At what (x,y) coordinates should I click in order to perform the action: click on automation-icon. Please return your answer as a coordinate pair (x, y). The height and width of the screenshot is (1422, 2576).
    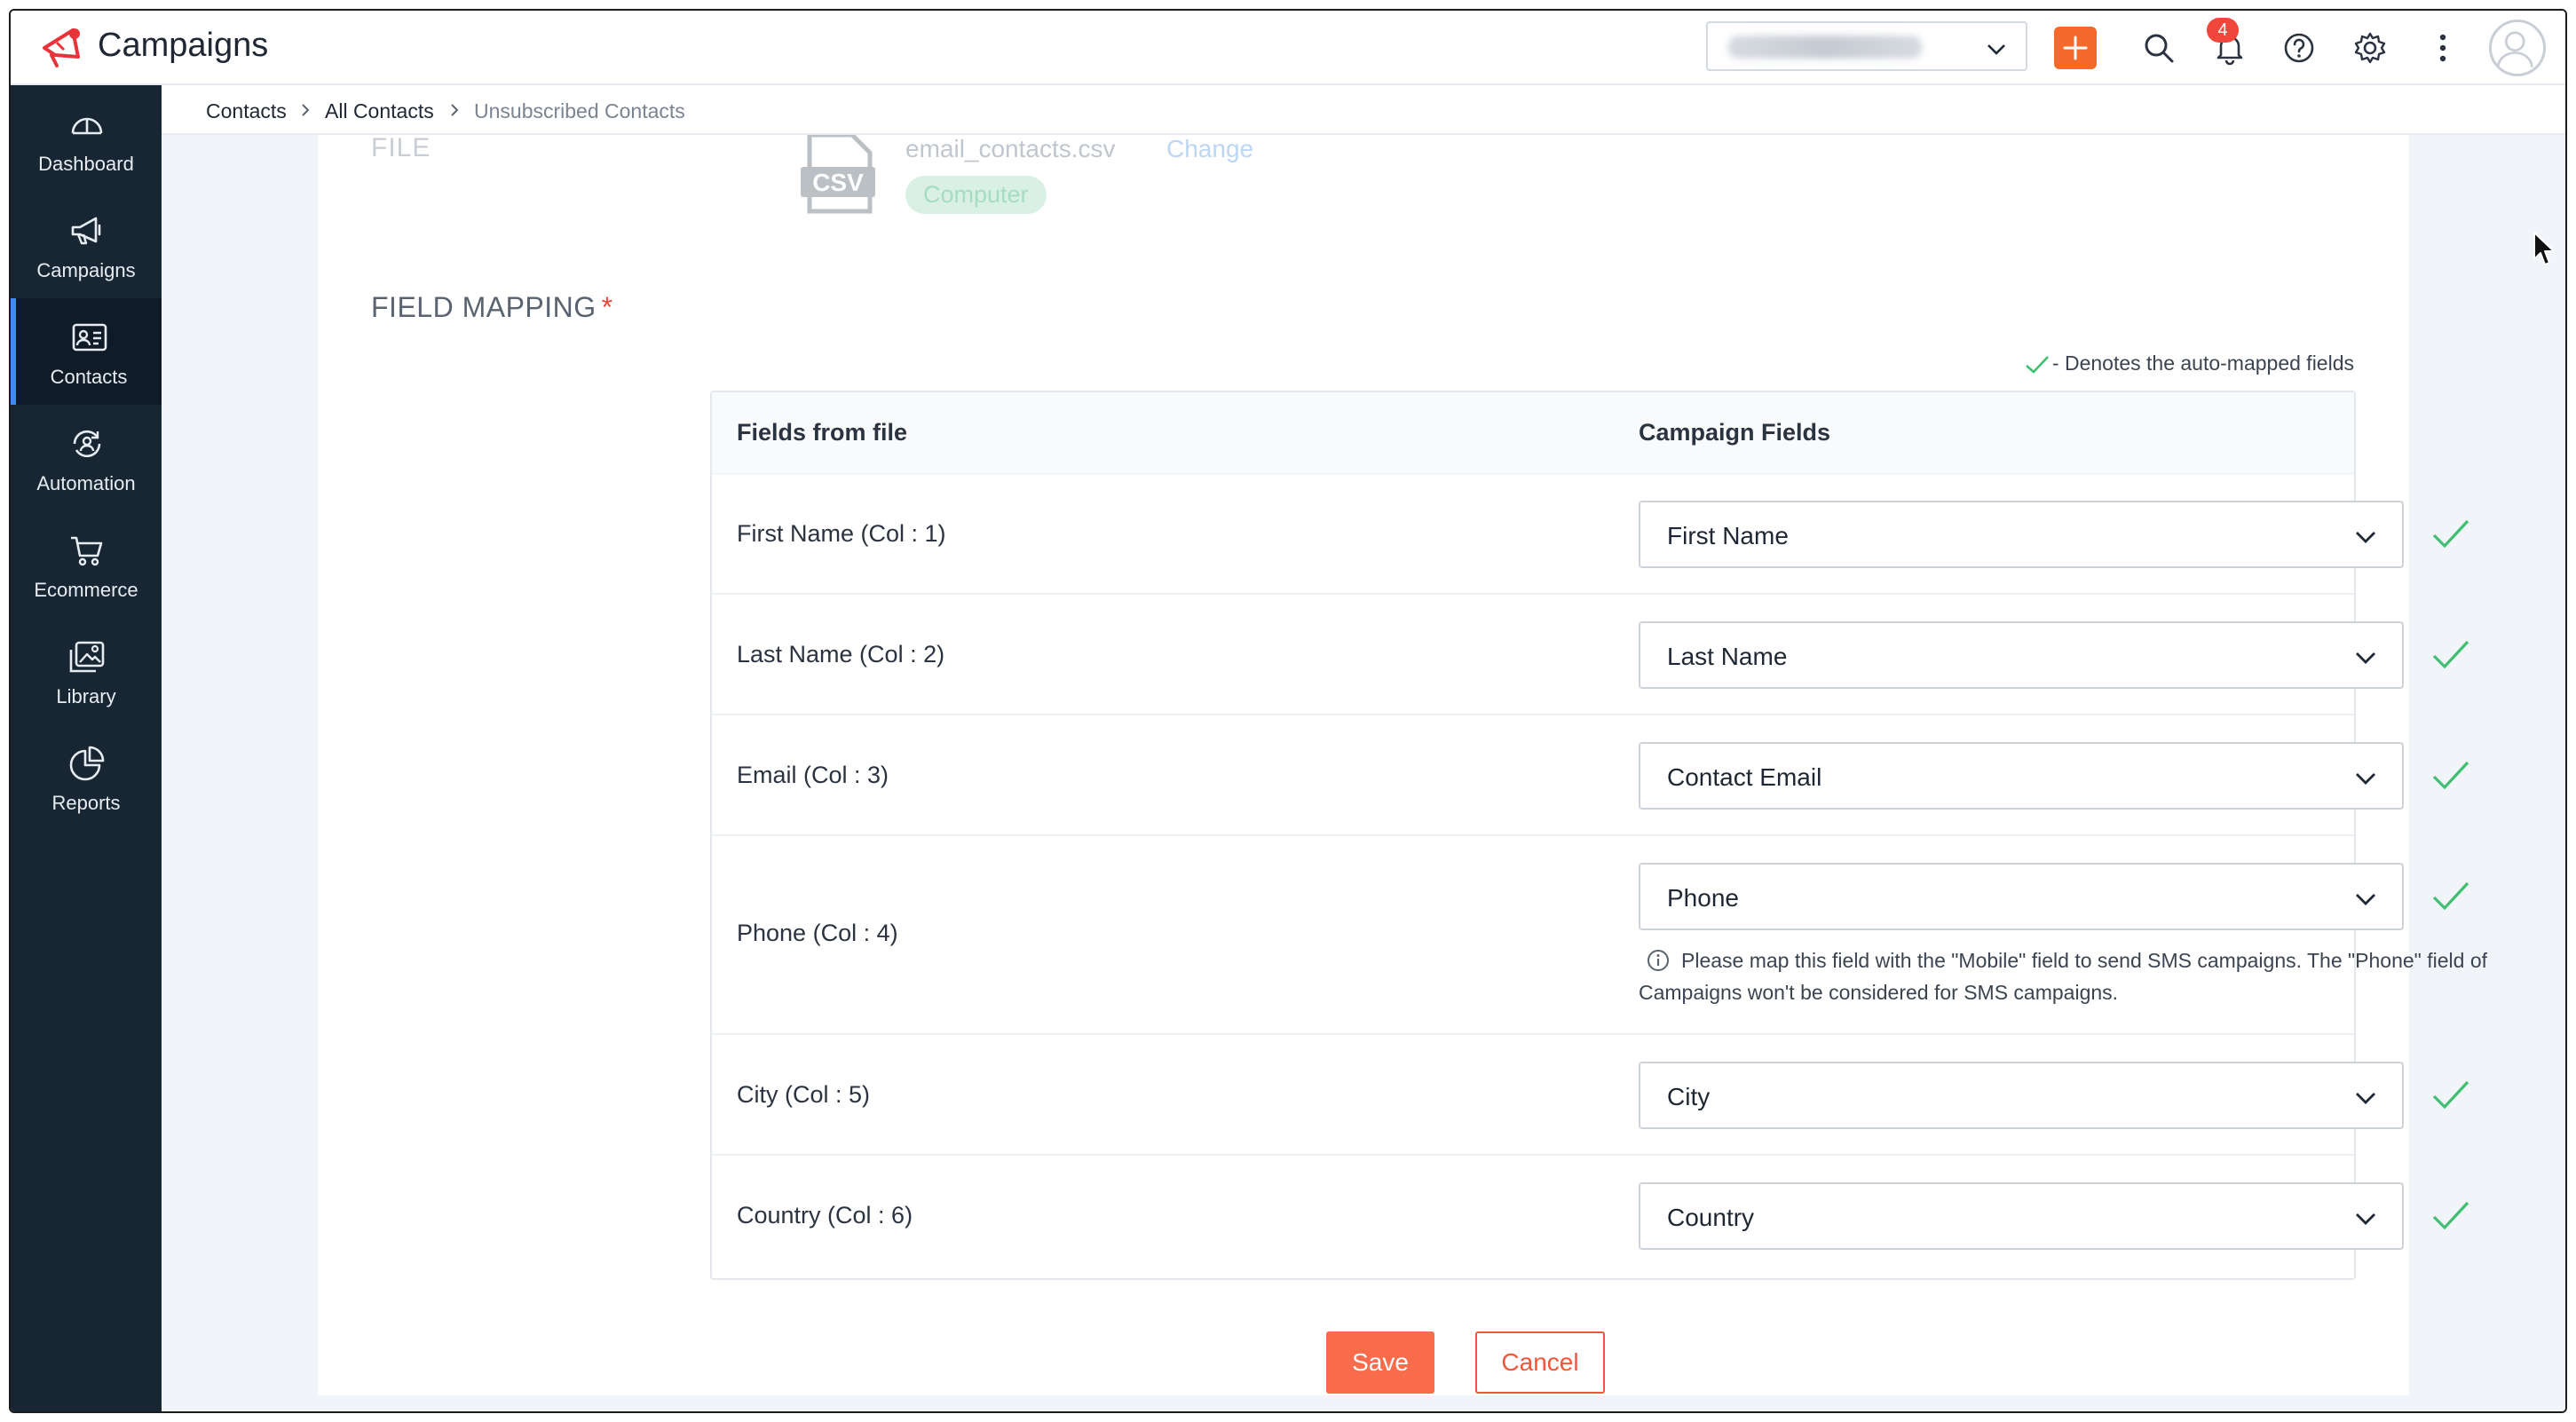
    Looking at the image, I should click on (87, 444).